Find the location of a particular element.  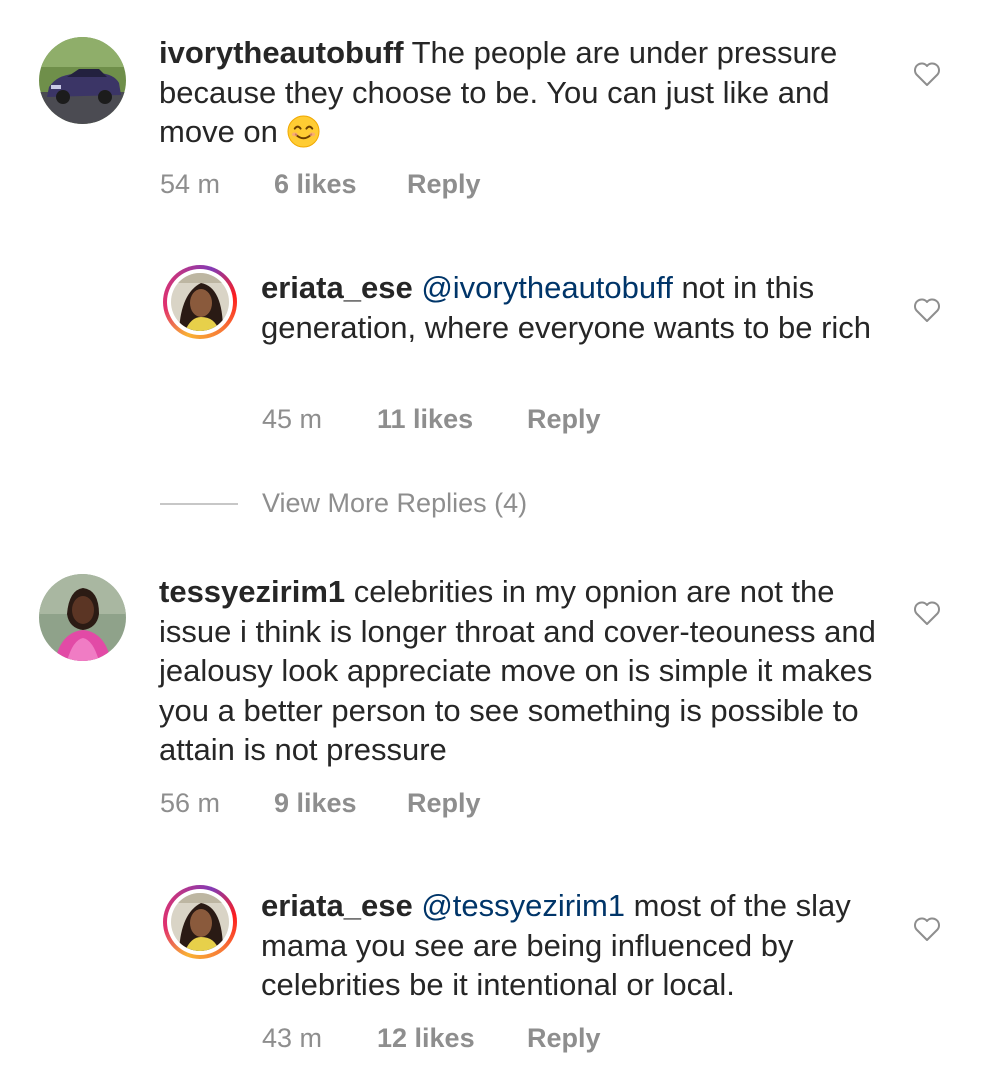

view-more-replies-label: View More Replies (4) is located at coordinates (394, 503).